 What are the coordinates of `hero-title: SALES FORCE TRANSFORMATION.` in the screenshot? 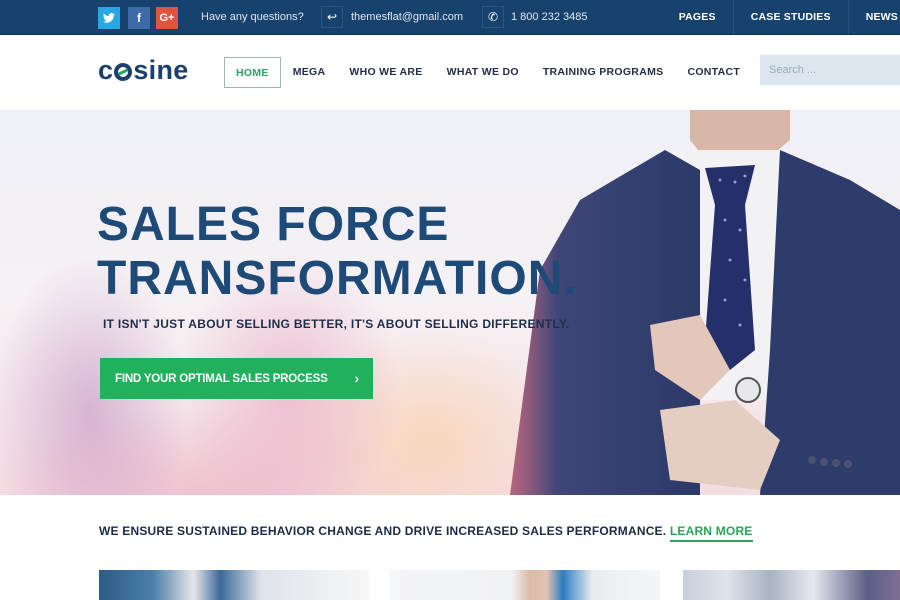 It's located at (337, 252).